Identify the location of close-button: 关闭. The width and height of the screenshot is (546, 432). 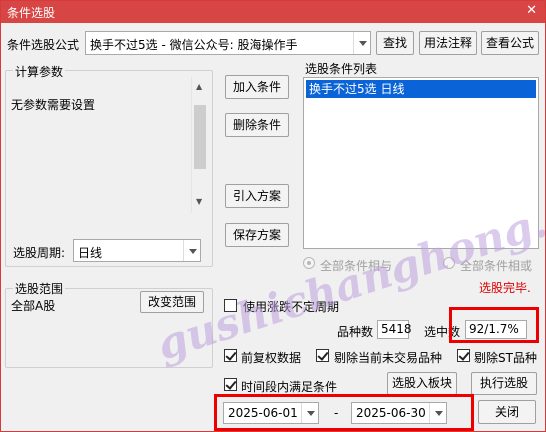
(507, 412).